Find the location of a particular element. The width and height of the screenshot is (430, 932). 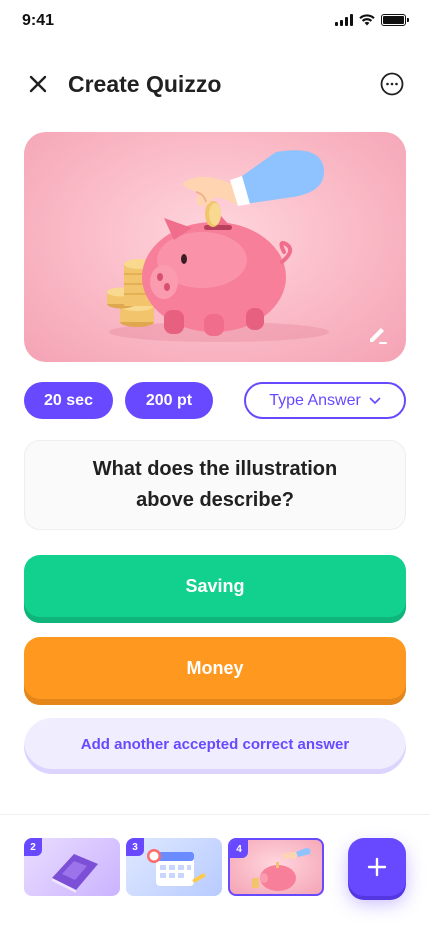

add-answer-button: Add another accepted correct answer is located at coordinates (215, 746).